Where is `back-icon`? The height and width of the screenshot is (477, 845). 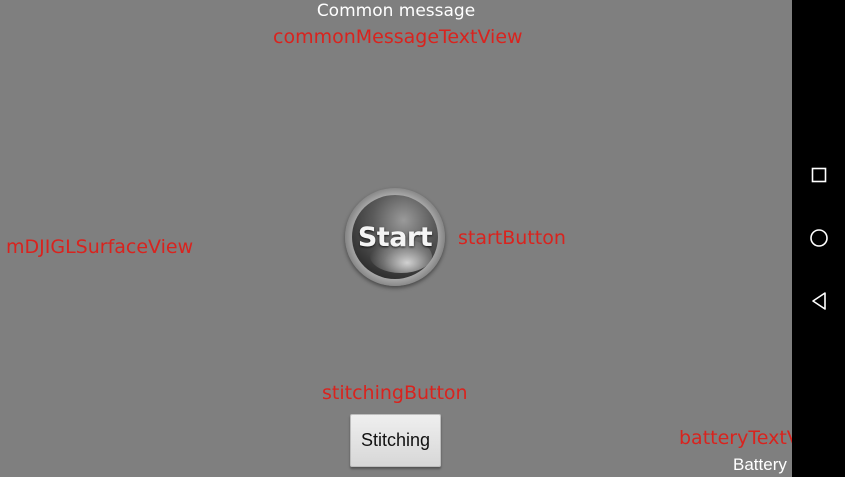 back-icon is located at coordinates (818, 301).